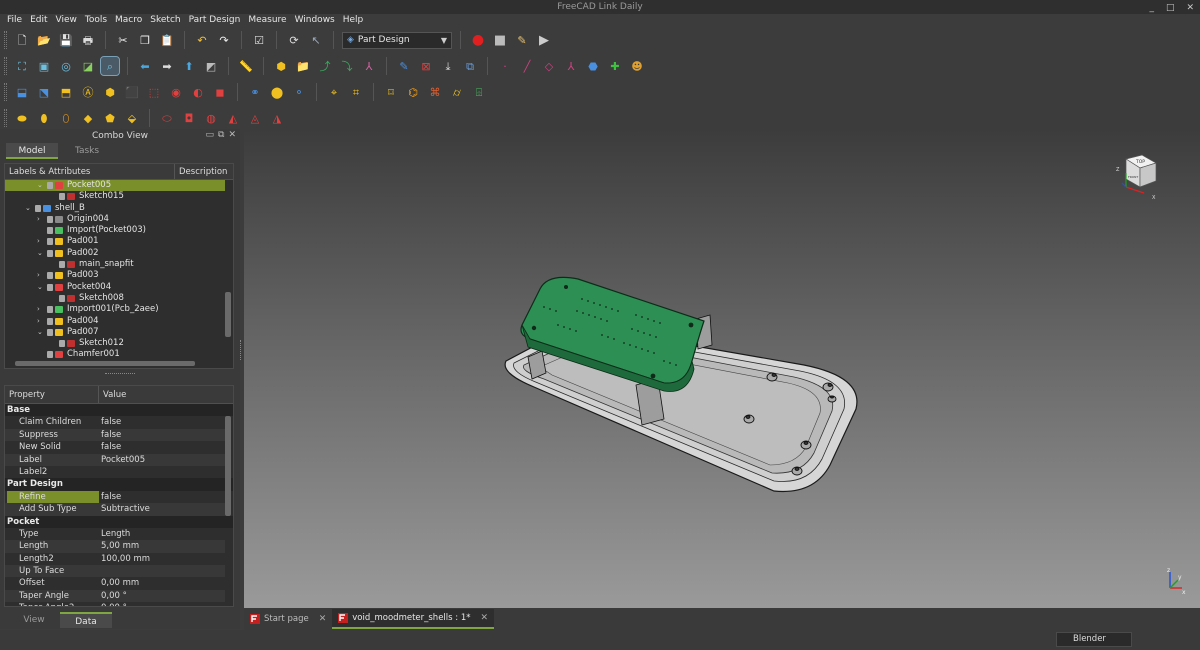 The height and width of the screenshot is (650, 1200). Describe the element at coordinates (448, 66) in the screenshot. I see `export-icon: ⤓` at that location.